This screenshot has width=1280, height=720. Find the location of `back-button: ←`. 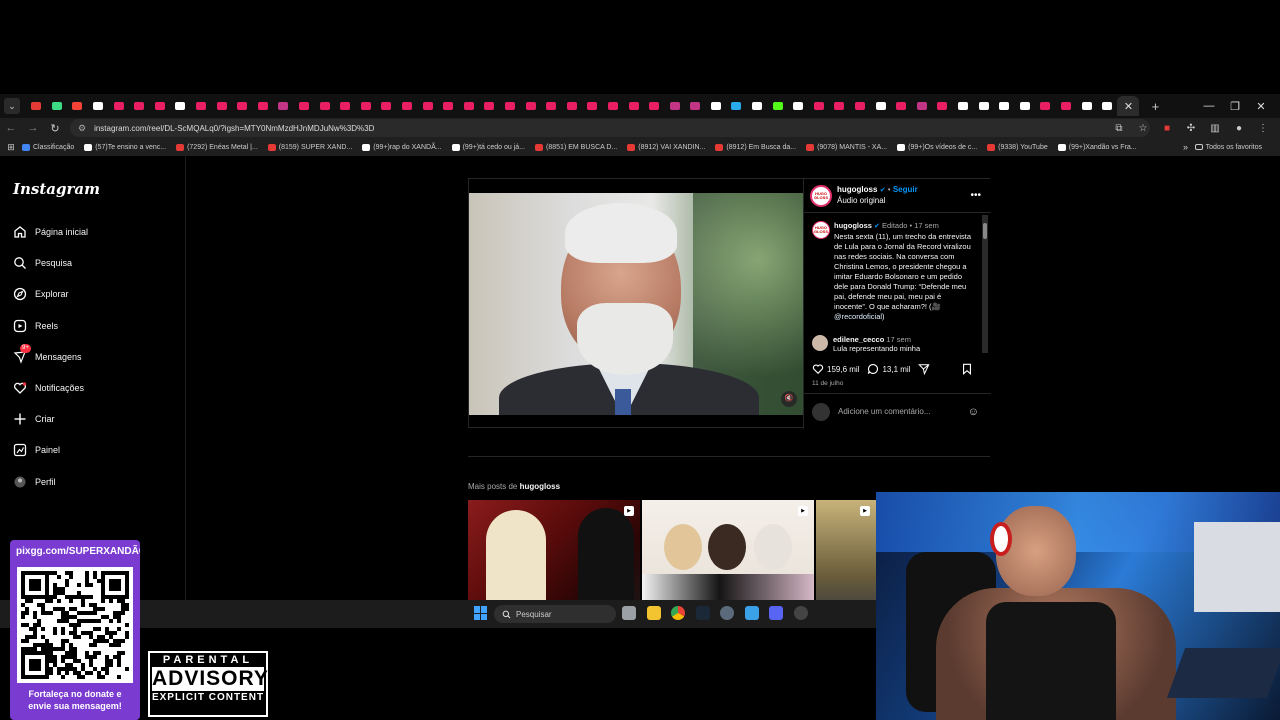

back-button: ← is located at coordinates (11, 128).